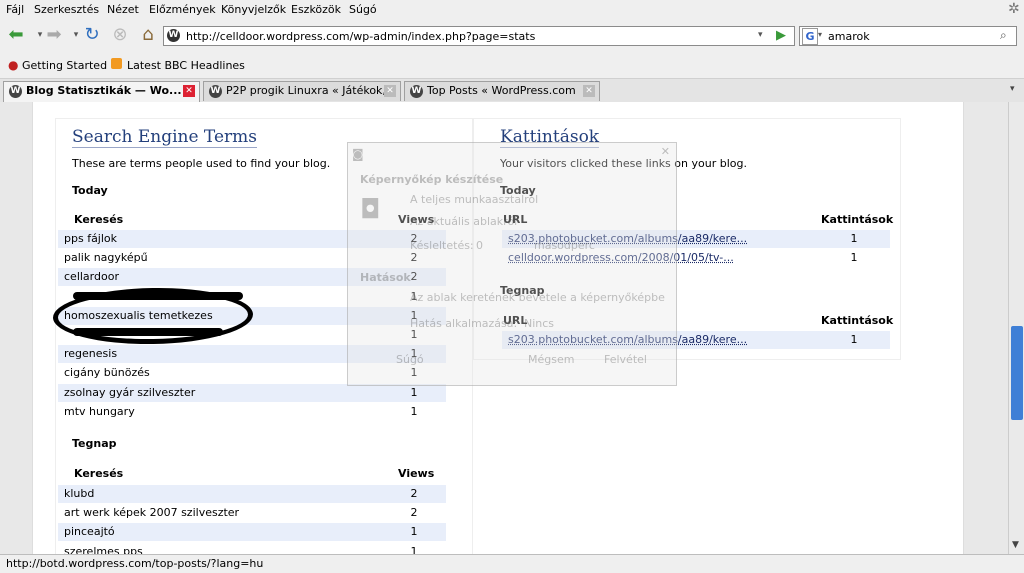  What do you see at coordinates (13, 65) in the screenshot?
I see `firefox-icon: ●` at bounding box center [13, 65].